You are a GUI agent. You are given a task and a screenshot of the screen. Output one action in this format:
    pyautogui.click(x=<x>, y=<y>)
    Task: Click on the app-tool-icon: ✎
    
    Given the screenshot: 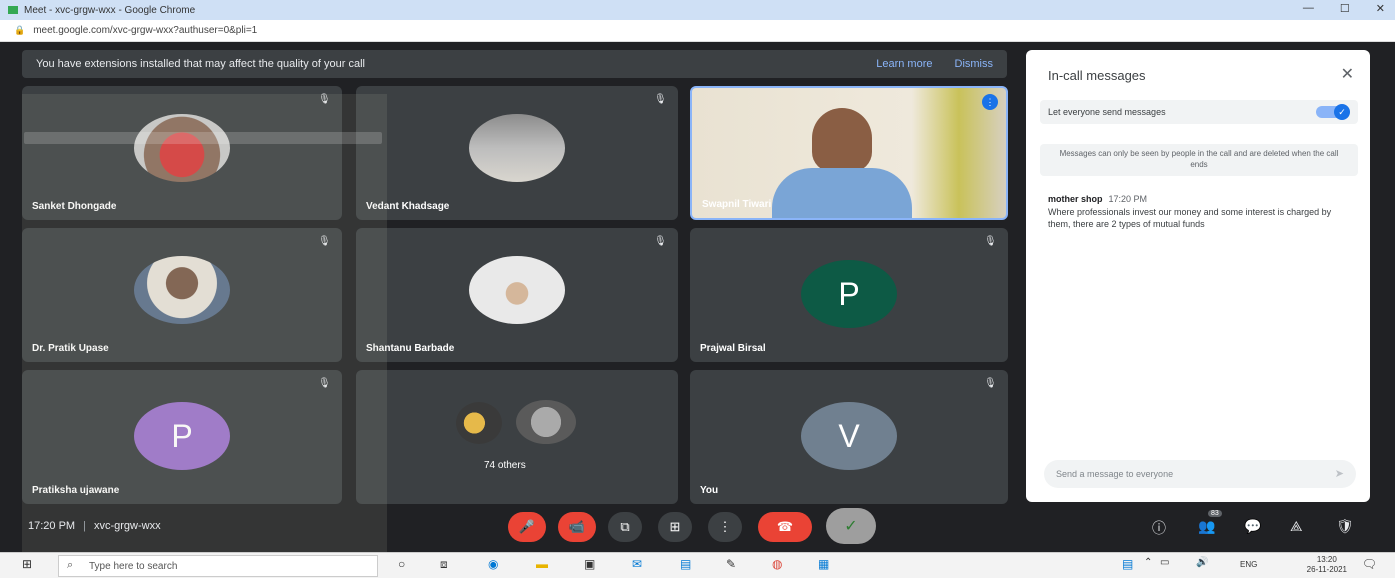 What is the action you would take?
    pyautogui.click(x=731, y=564)
    